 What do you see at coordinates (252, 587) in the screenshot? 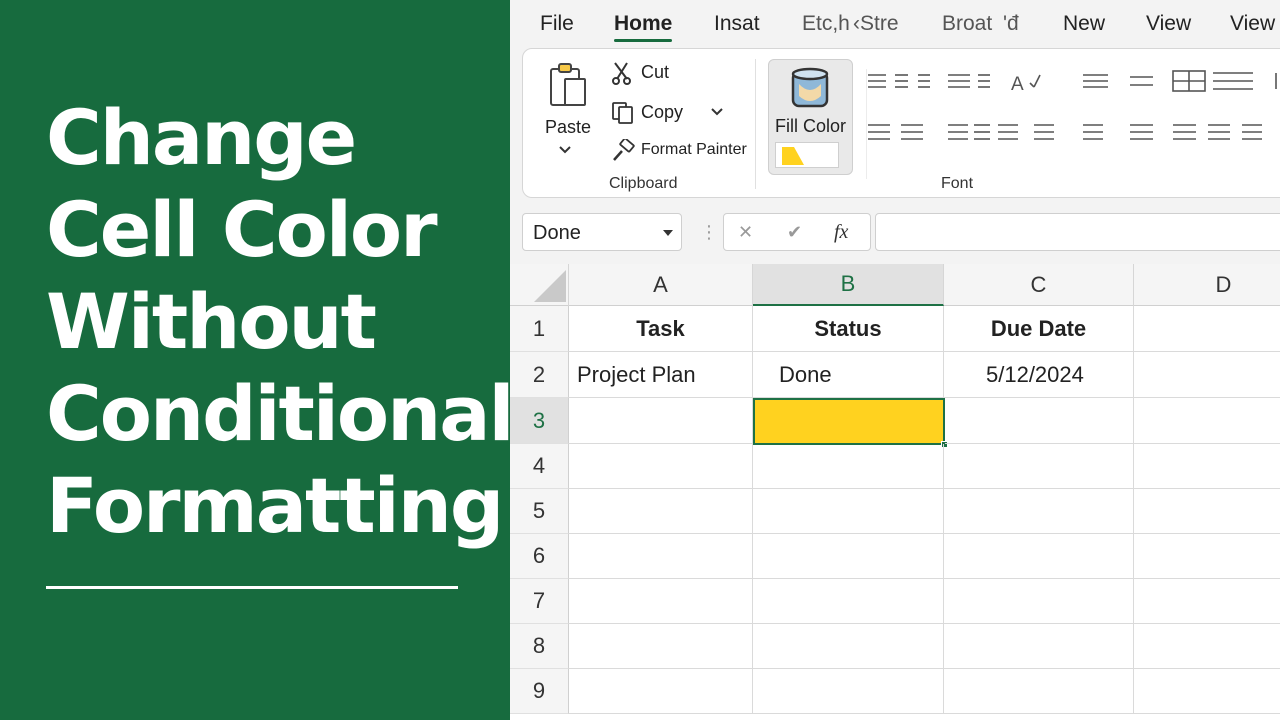
I see `promo-divider` at bounding box center [252, 587].